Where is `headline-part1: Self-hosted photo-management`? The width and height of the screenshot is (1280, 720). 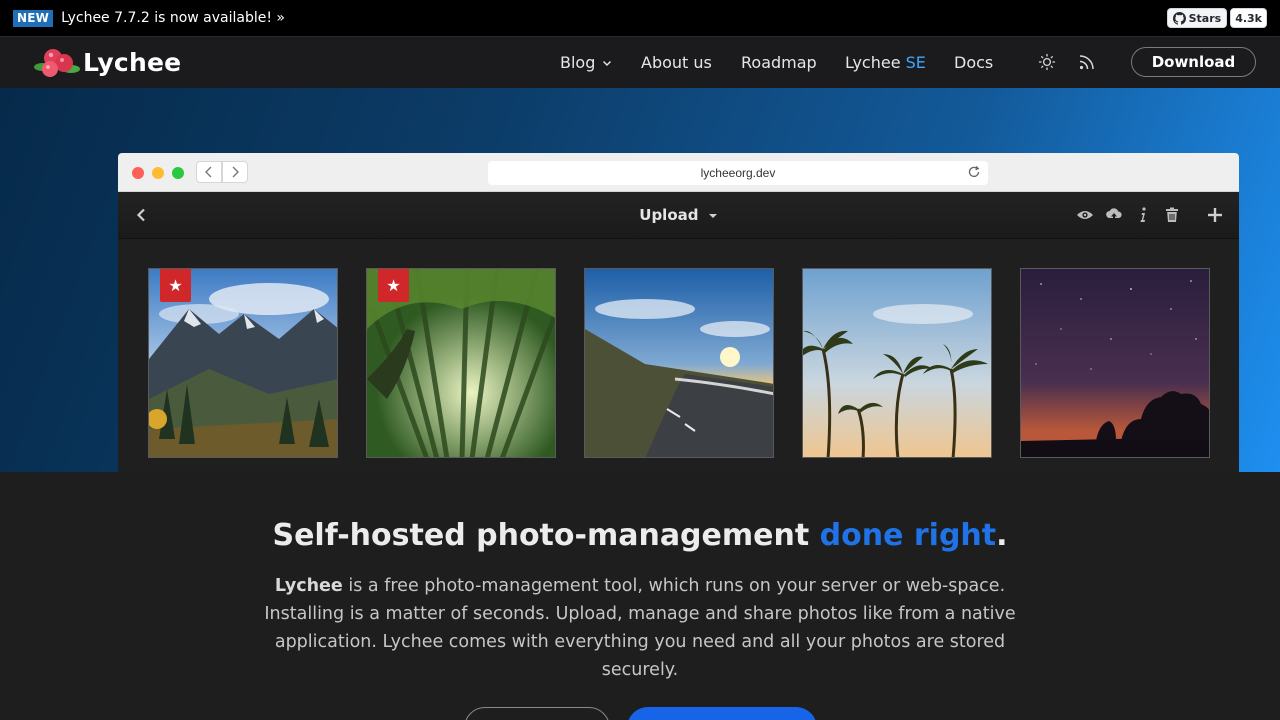 headline-part1: Self-hosted photo-management is located at coordinates (546, 535).